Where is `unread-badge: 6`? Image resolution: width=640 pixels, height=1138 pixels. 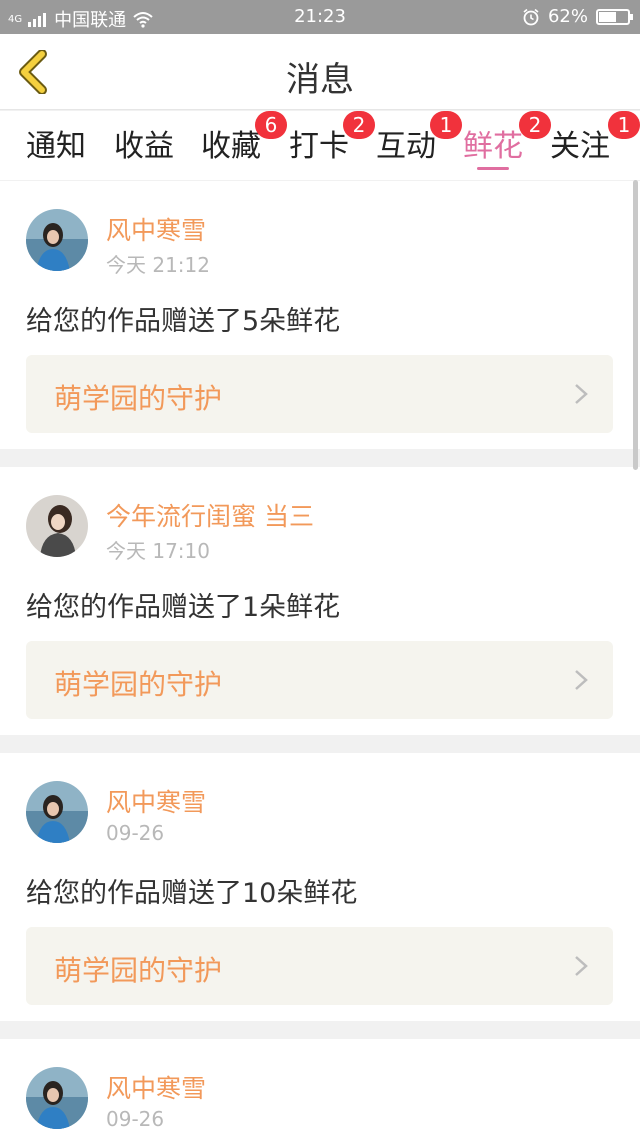 unread-badge: 6 is located at coordinates (271, 125).